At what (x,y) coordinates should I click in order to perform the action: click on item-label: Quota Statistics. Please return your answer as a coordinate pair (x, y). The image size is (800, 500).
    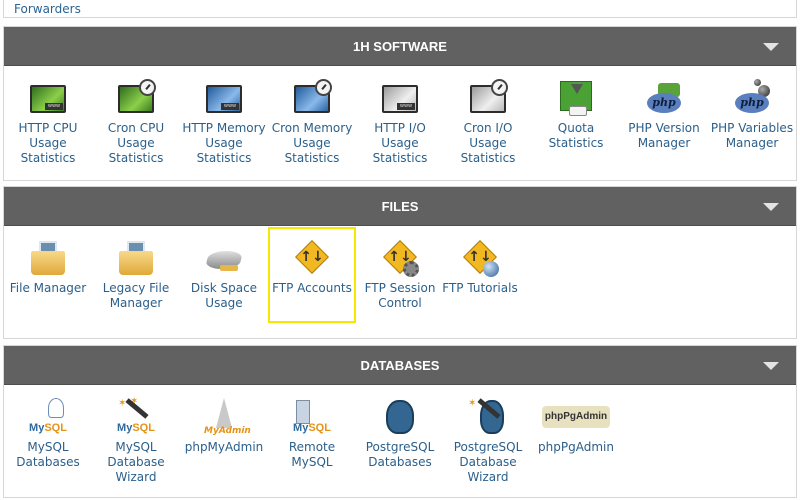
    Looking at the image, I should click on (576, 135).